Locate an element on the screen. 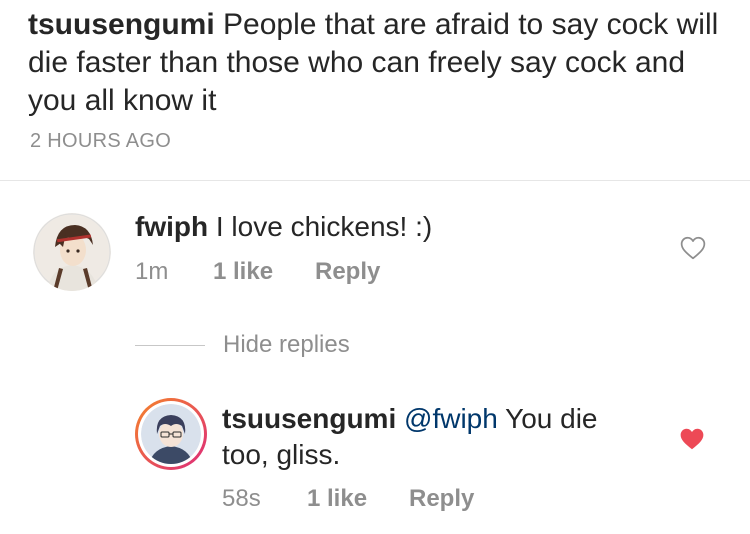 The width and height of the screenshot is (750, 534). heart-filled-icon is located at coordinates (692, 439).